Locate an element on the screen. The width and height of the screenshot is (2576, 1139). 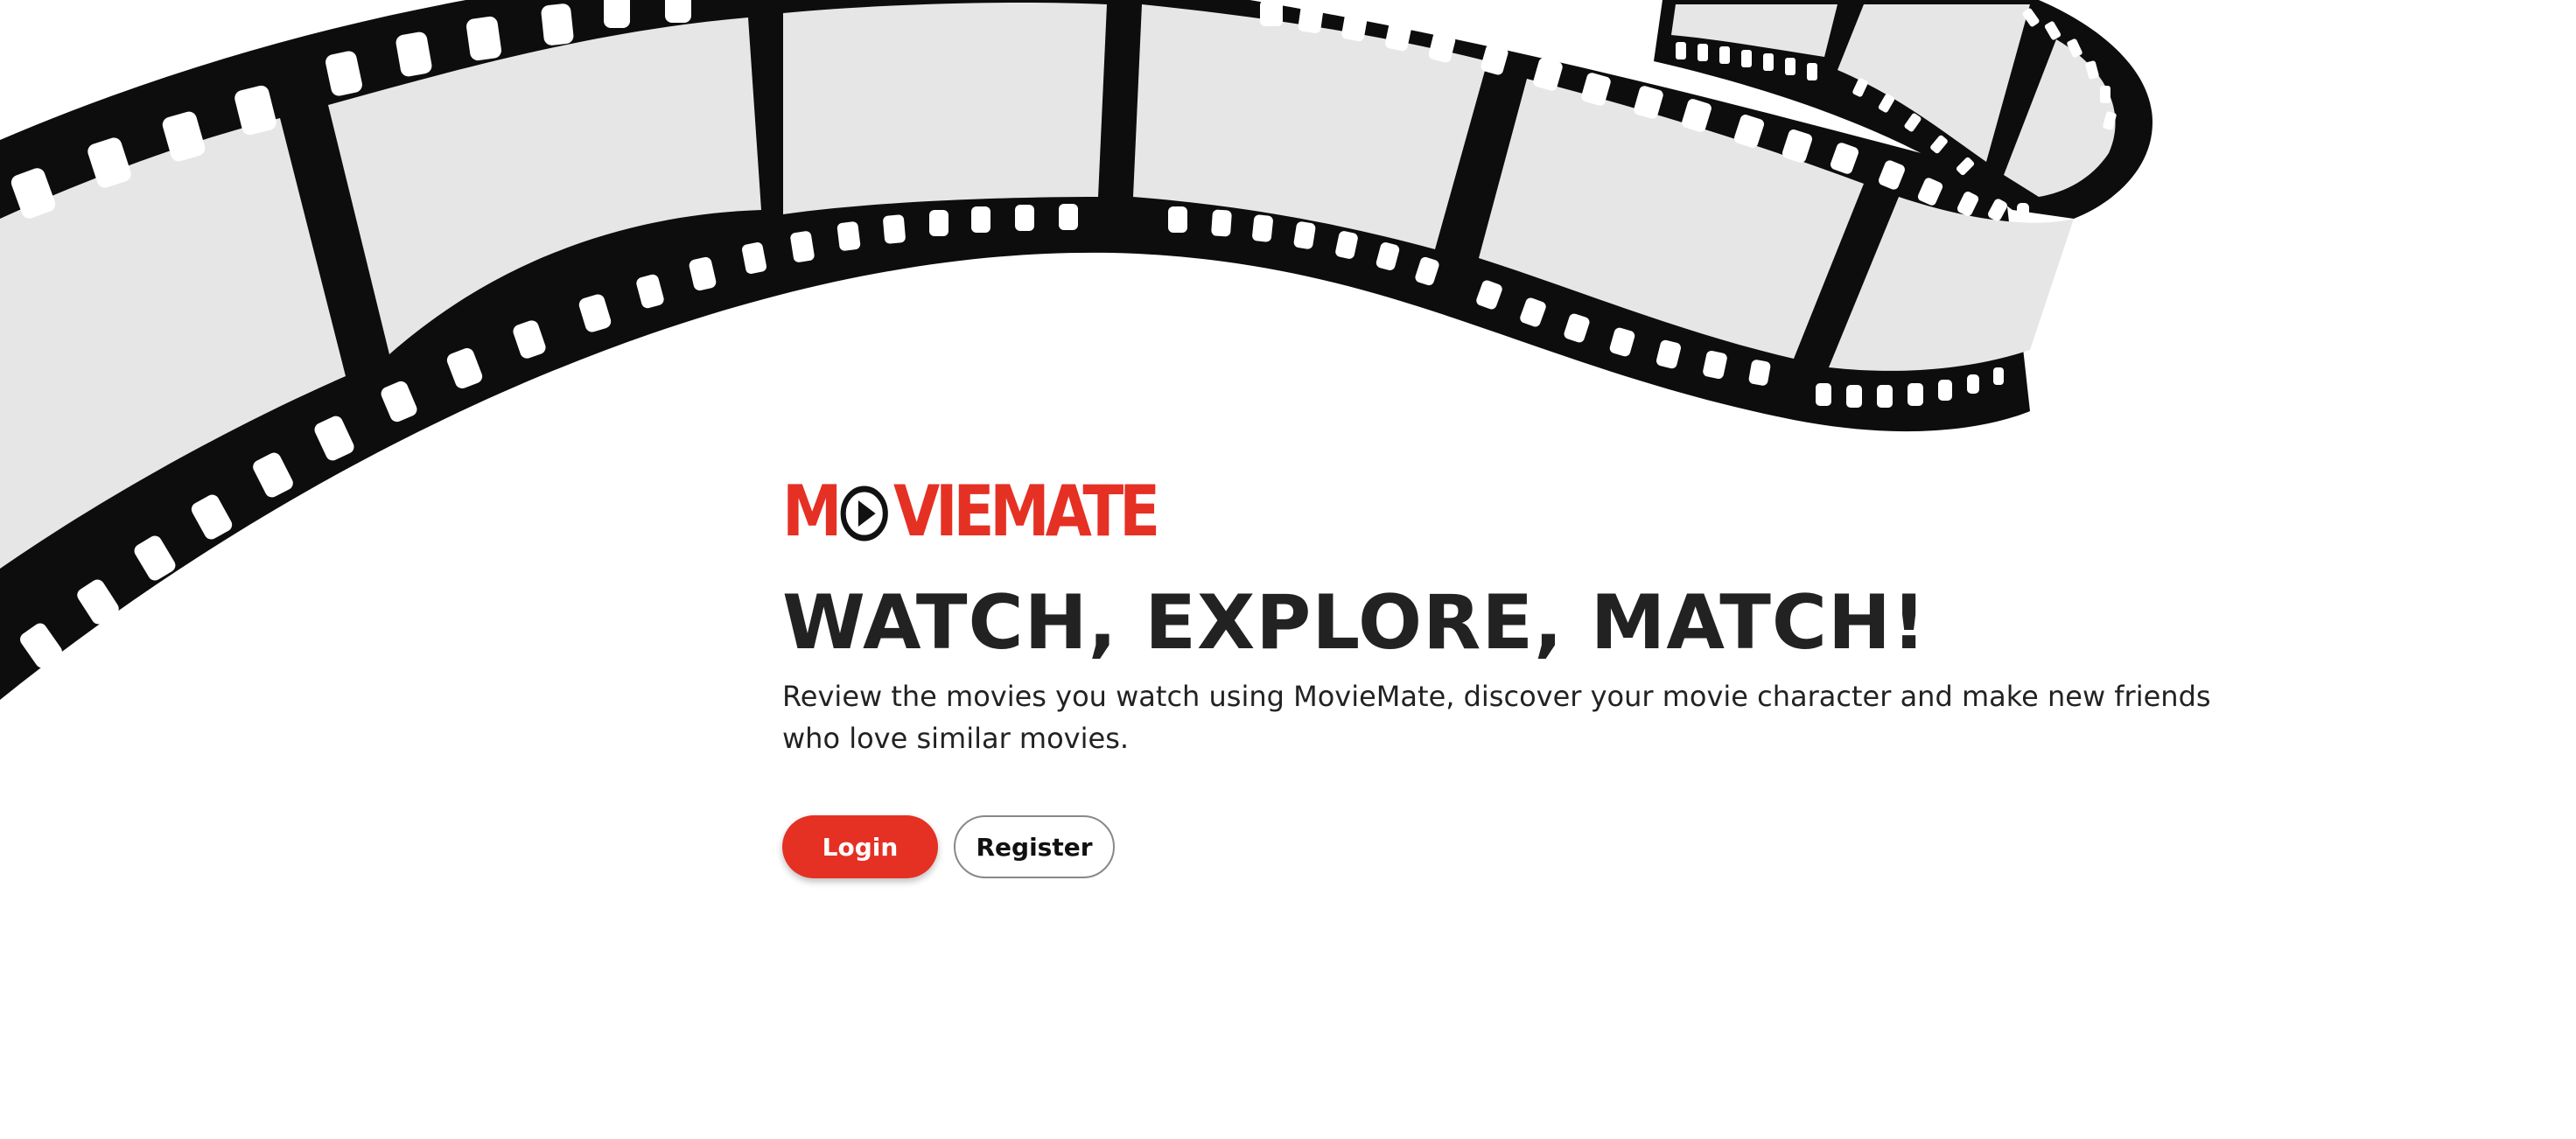
auth-actions: Login Register is located at coordinates (1526, 846).